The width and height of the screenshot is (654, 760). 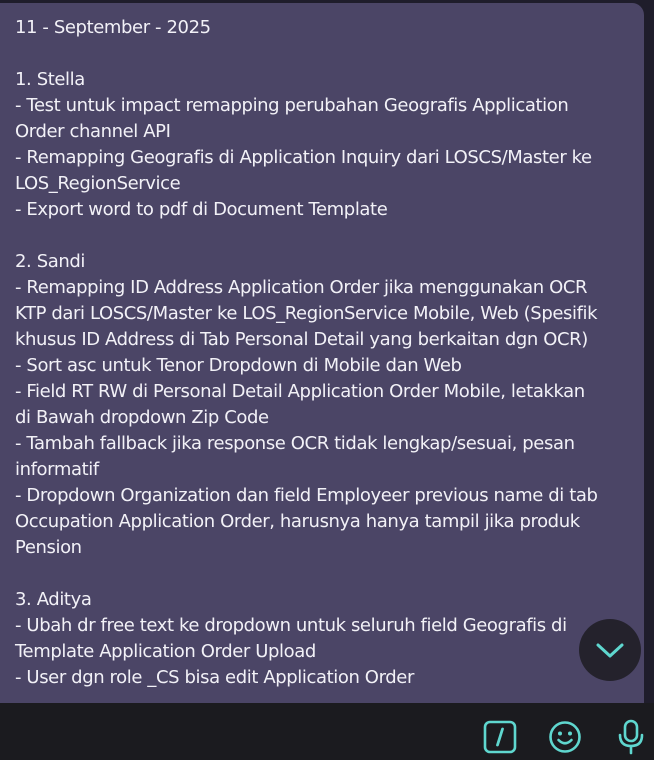 I want to click on message-line: 2. Sandi, so click(x=50, y=261).